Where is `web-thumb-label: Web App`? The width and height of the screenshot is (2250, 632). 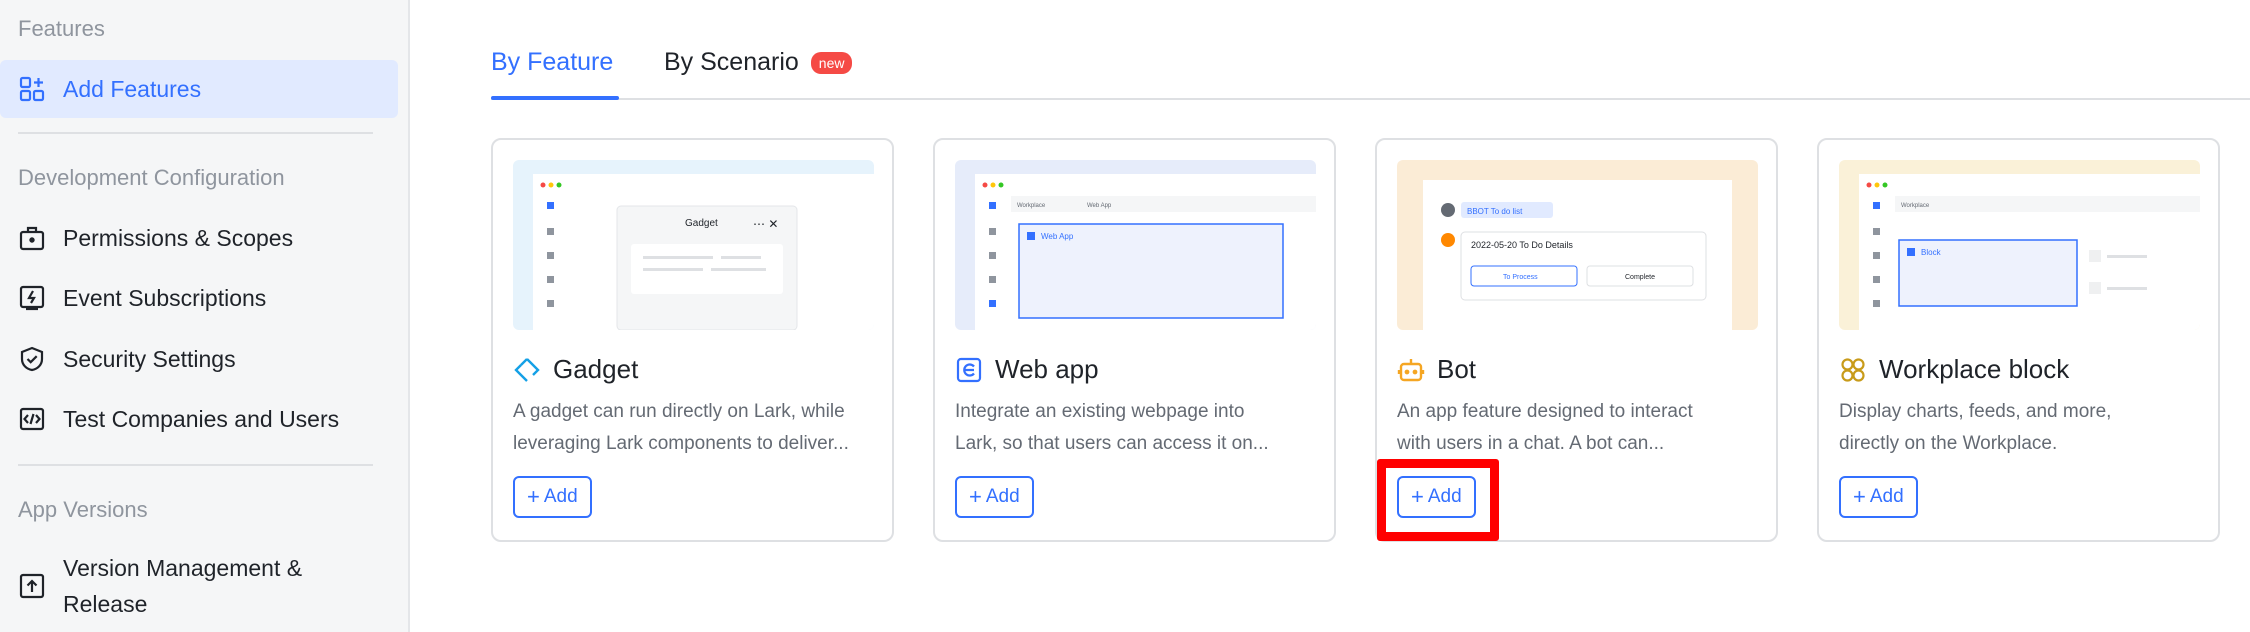 web-thumb-label: Web App is located at coordinates (1057, 236).